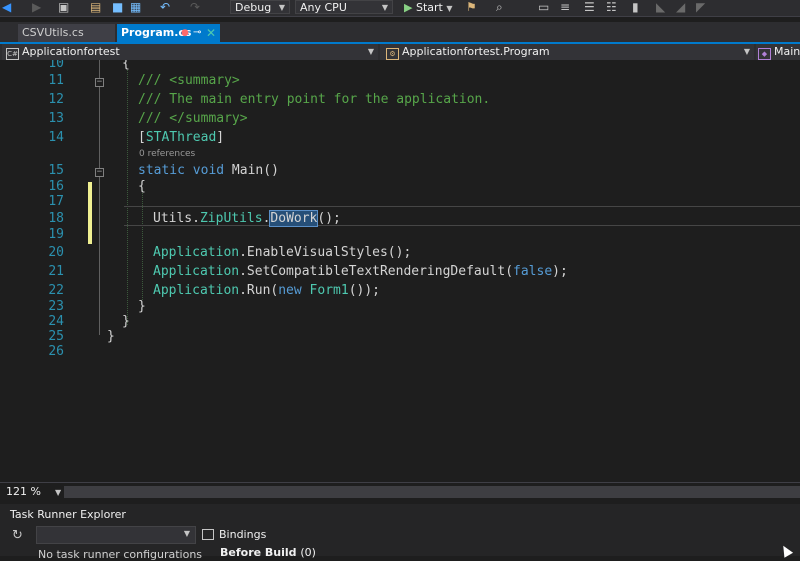 The image size is (800, 561). Describe the element at coordinates (408, 7) in the screenshot. I see `play-icon: ▶` at that location.